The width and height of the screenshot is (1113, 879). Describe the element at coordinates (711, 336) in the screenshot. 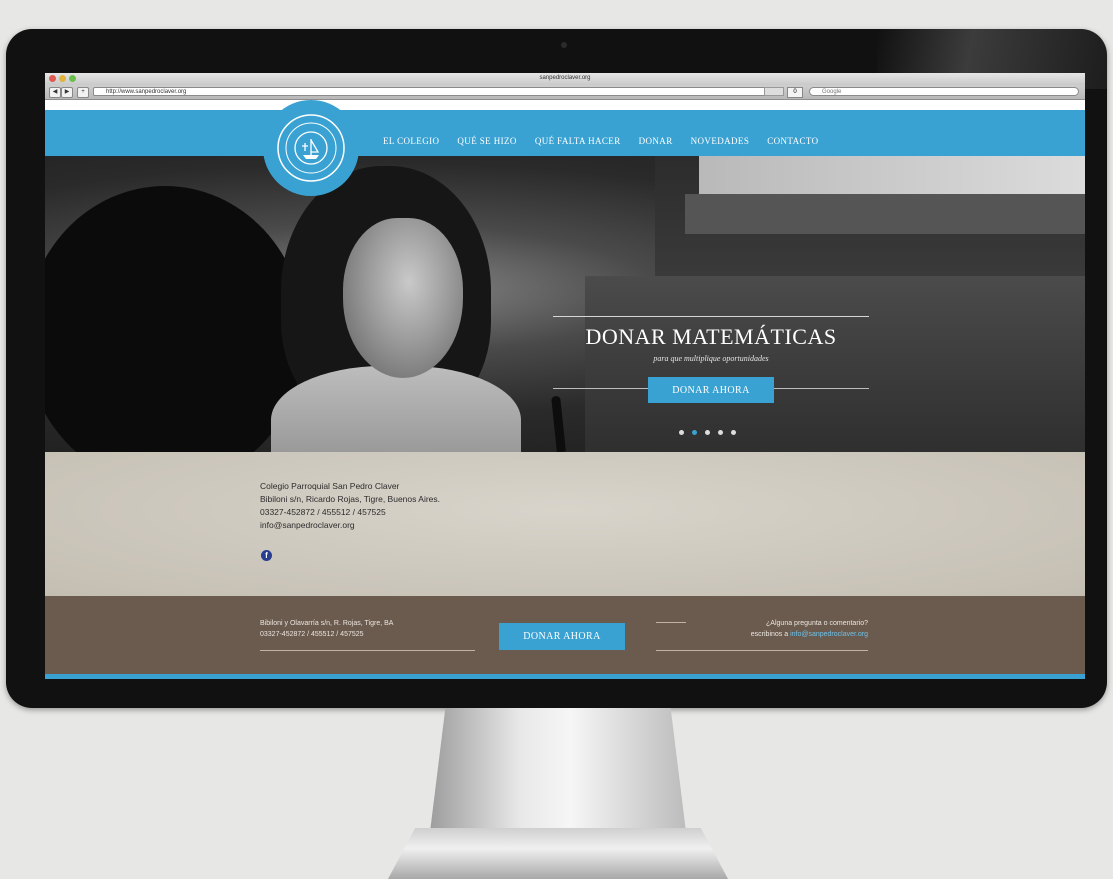

I see `hero-title: DONAR MATEMÁTICAS` at that location.